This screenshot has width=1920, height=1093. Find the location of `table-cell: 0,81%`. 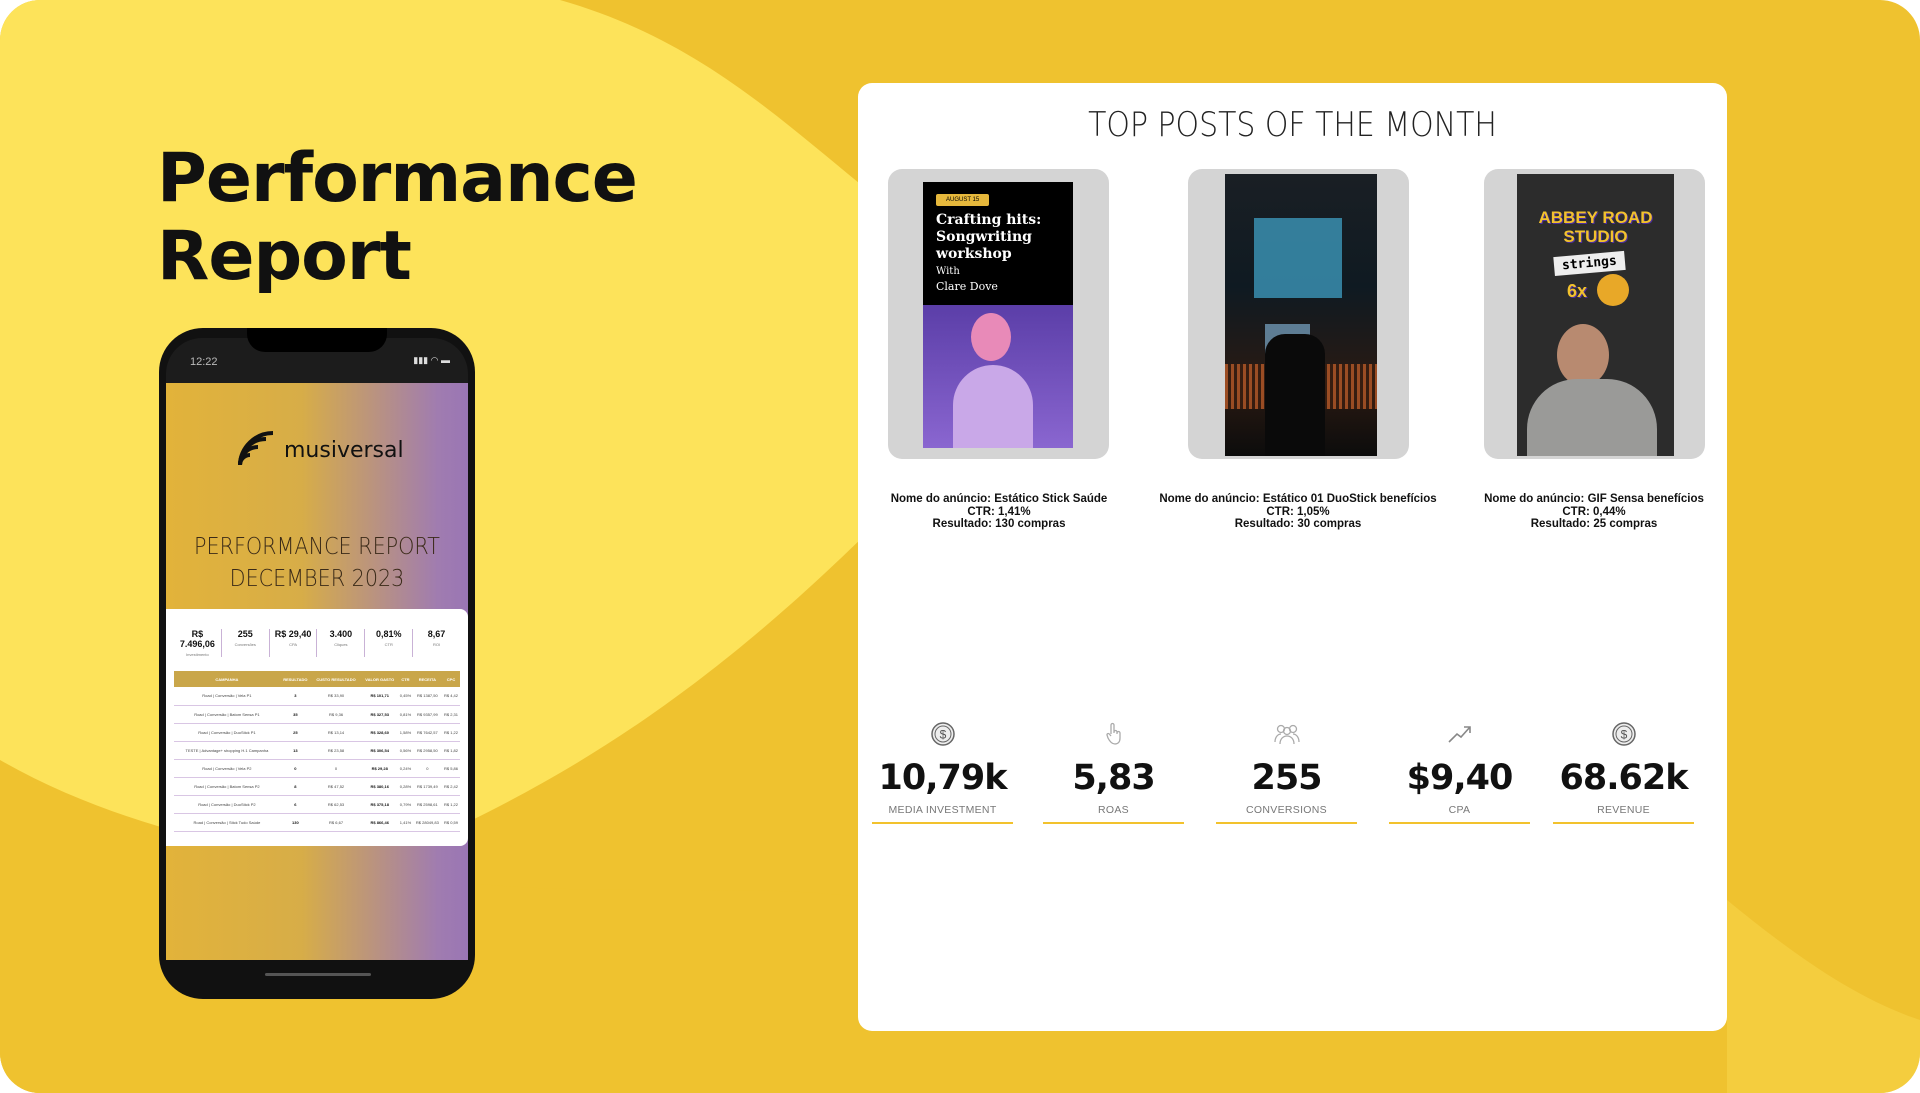

table-cell: 0,81% is located at coordinates (405, 714).